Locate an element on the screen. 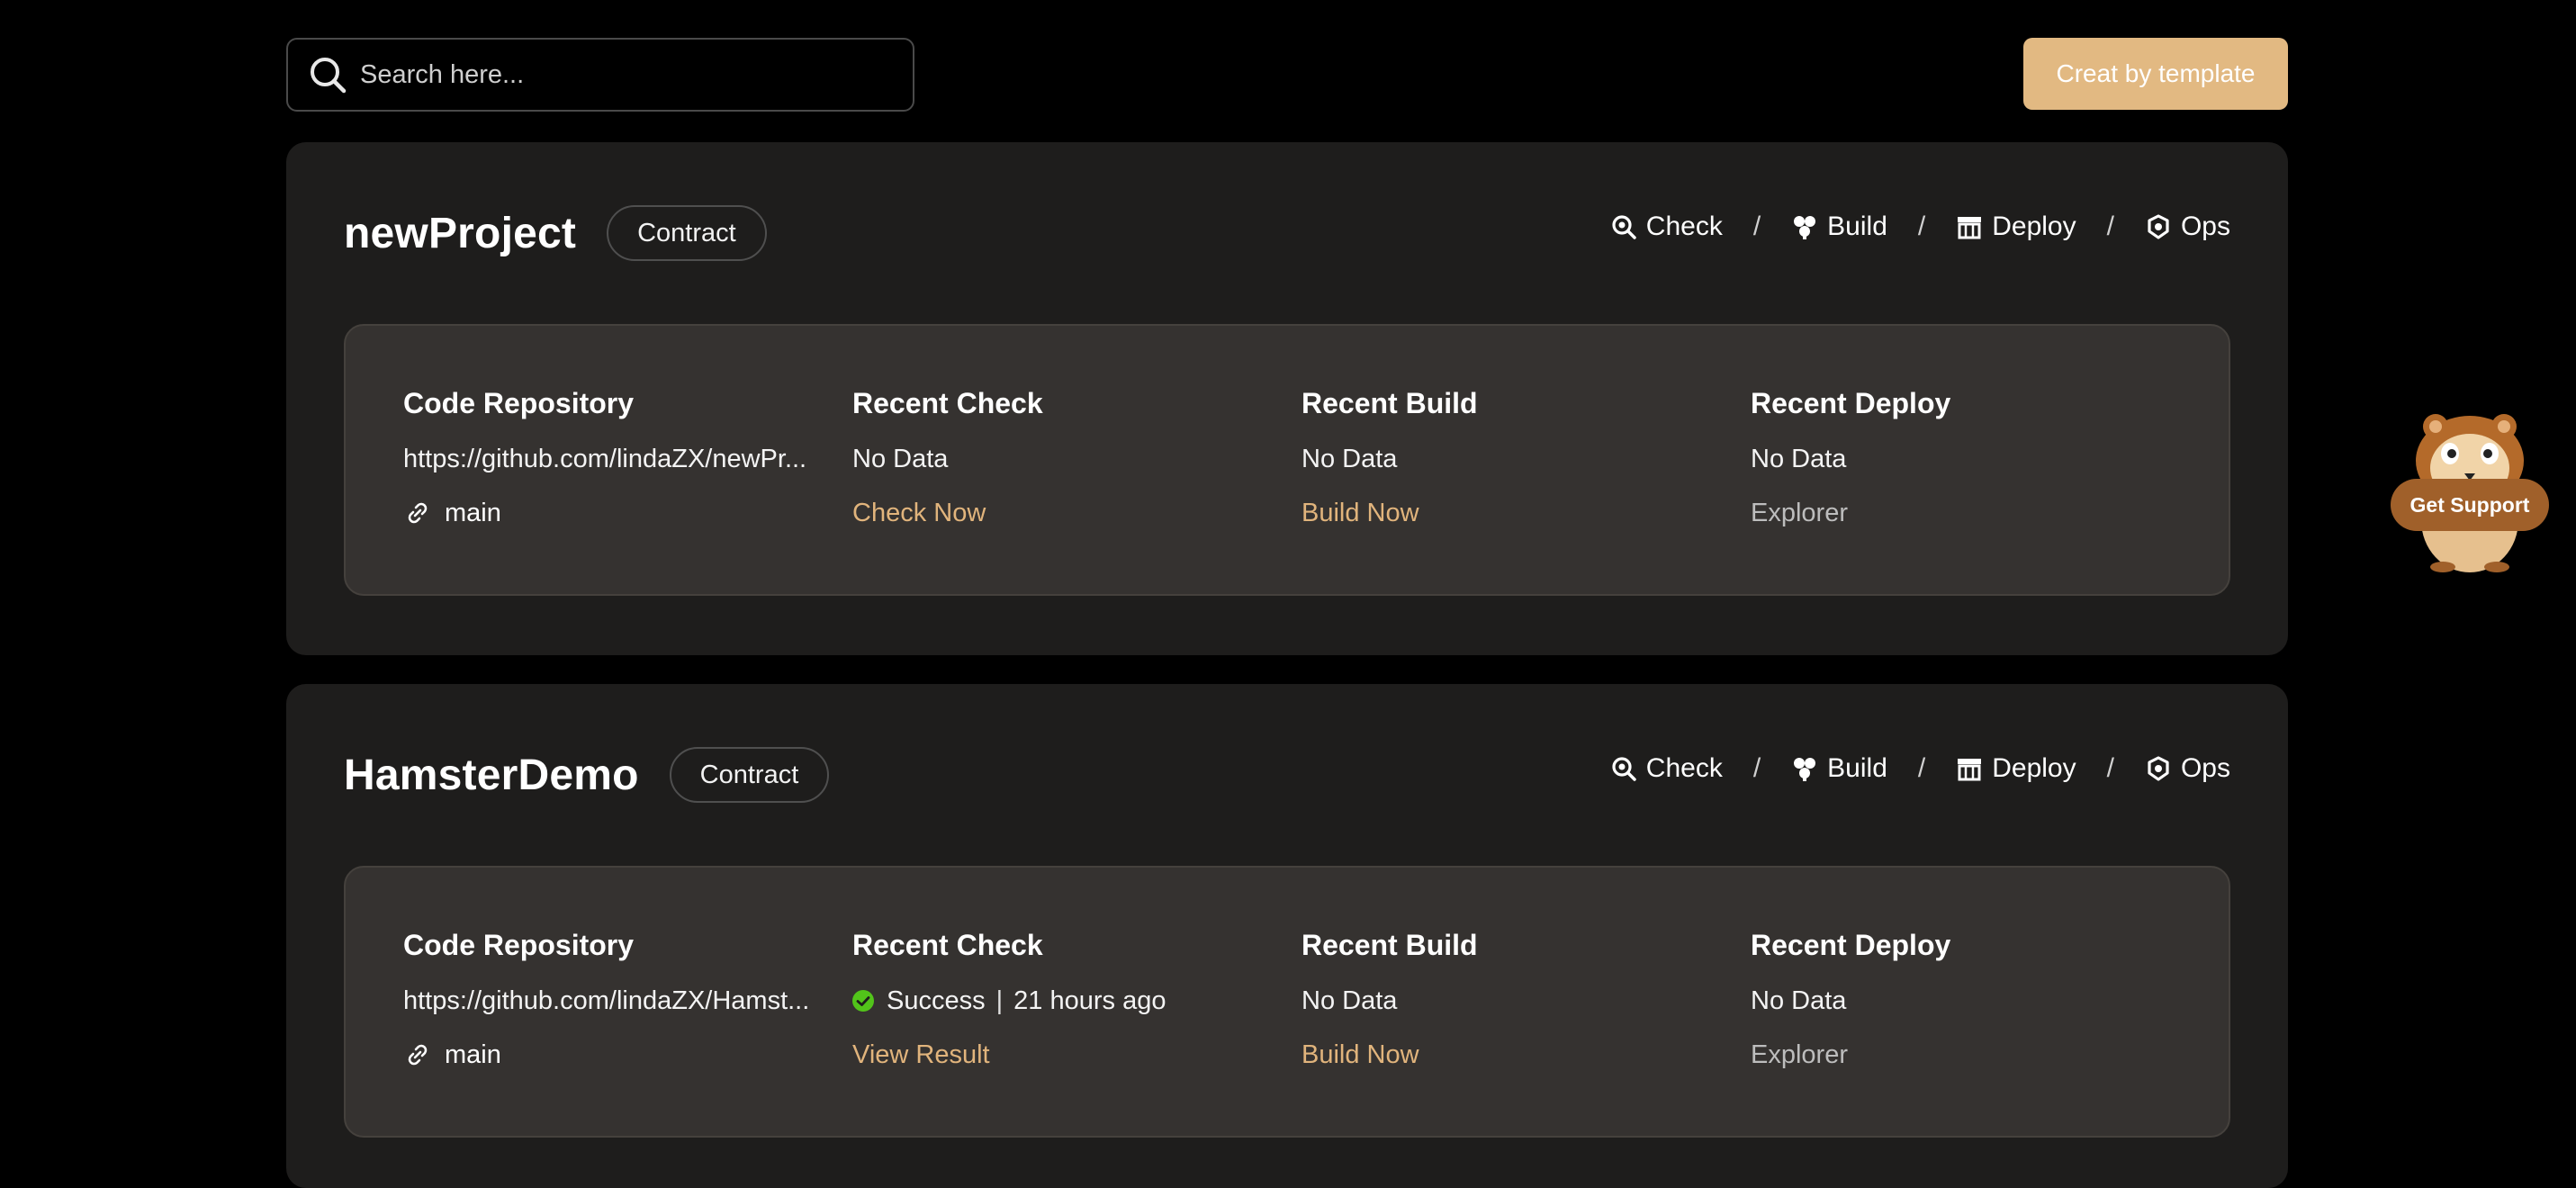  recent-check-status: Success | 21 hours ago is located at coordinates (1063, 1001).